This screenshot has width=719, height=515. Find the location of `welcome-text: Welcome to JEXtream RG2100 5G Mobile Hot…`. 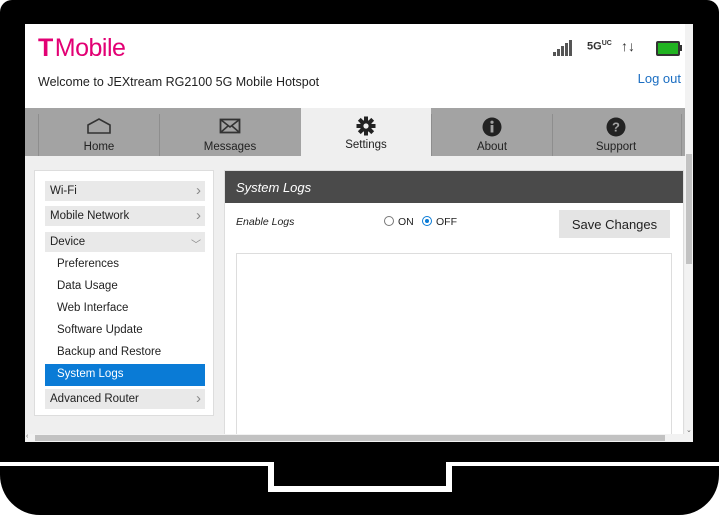

welcome-text: Welcome to JEXtream RG2100 5G Mobile Hot… is located at coordinates (179, 82).